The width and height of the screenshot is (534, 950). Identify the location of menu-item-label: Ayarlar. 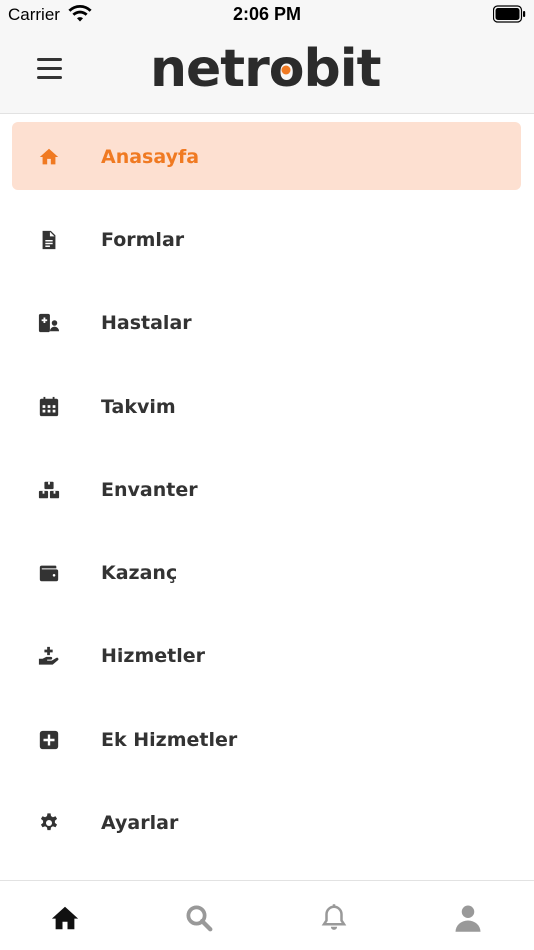
(140, 823).